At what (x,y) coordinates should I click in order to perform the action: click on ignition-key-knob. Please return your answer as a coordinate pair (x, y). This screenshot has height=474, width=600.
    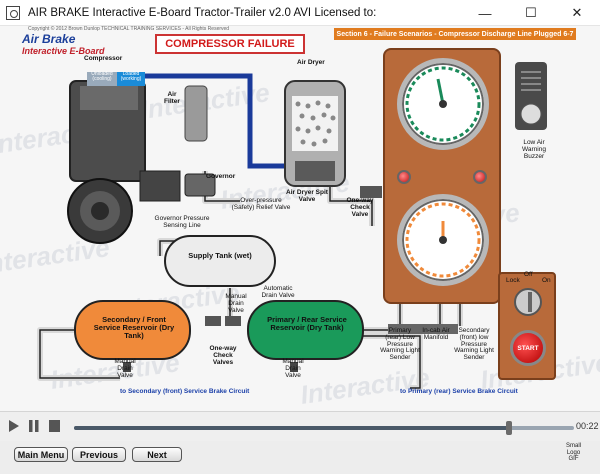
    Looking at the image, I should click on (528, 302).